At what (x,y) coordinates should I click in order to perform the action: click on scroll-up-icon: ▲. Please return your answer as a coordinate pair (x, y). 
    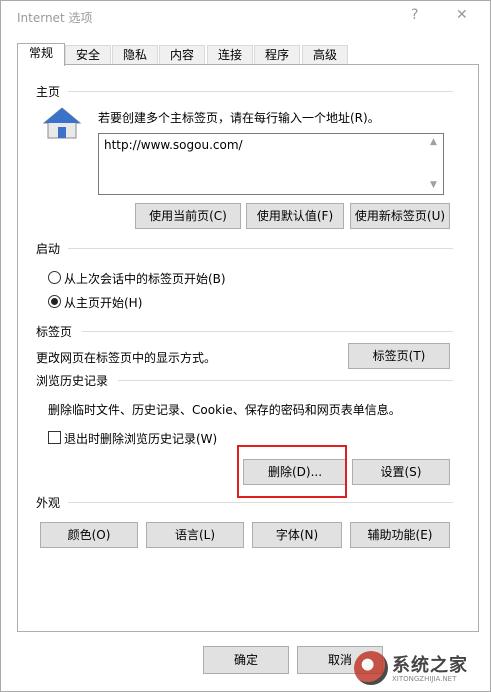
    Looking at the image, I should click on (433, 142).